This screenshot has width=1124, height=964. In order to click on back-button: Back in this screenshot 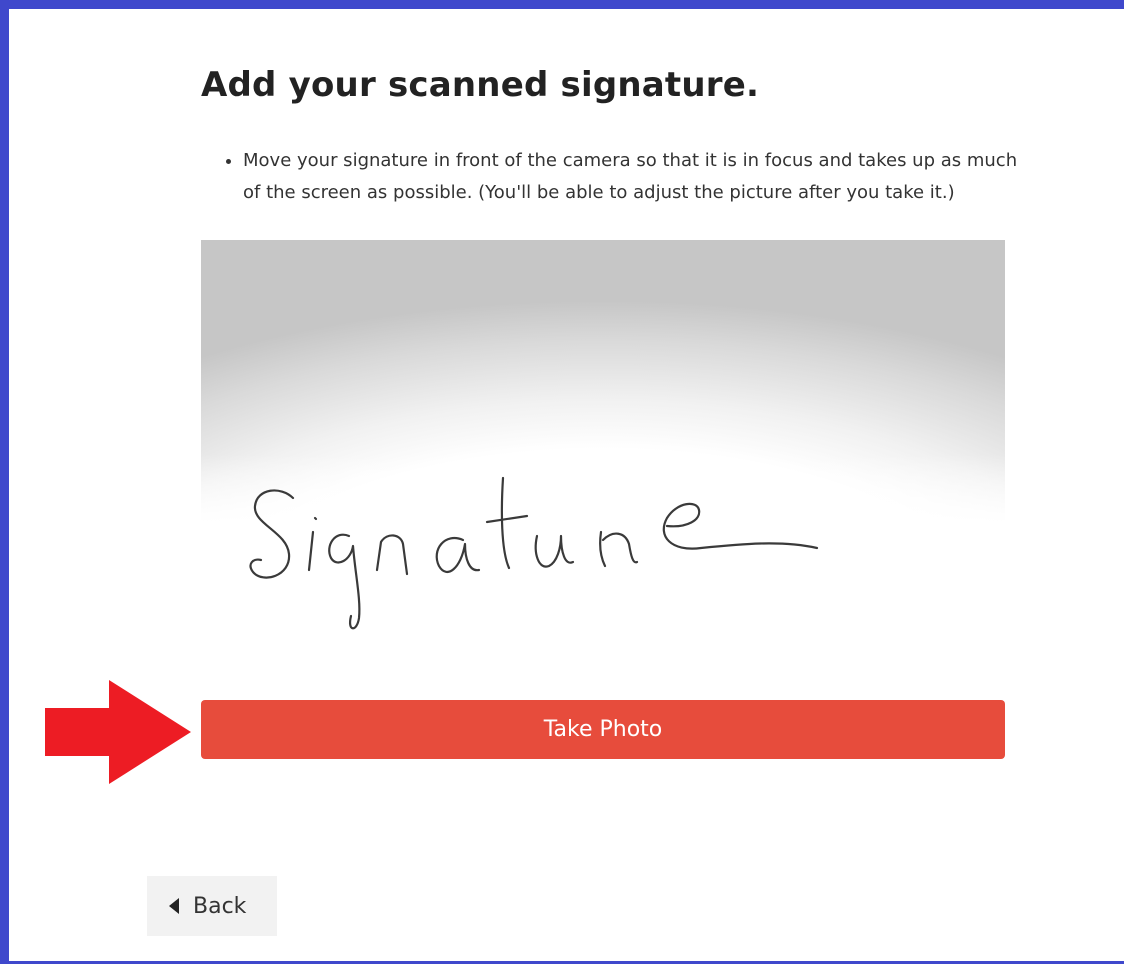, I will do `click(212, 906)`.